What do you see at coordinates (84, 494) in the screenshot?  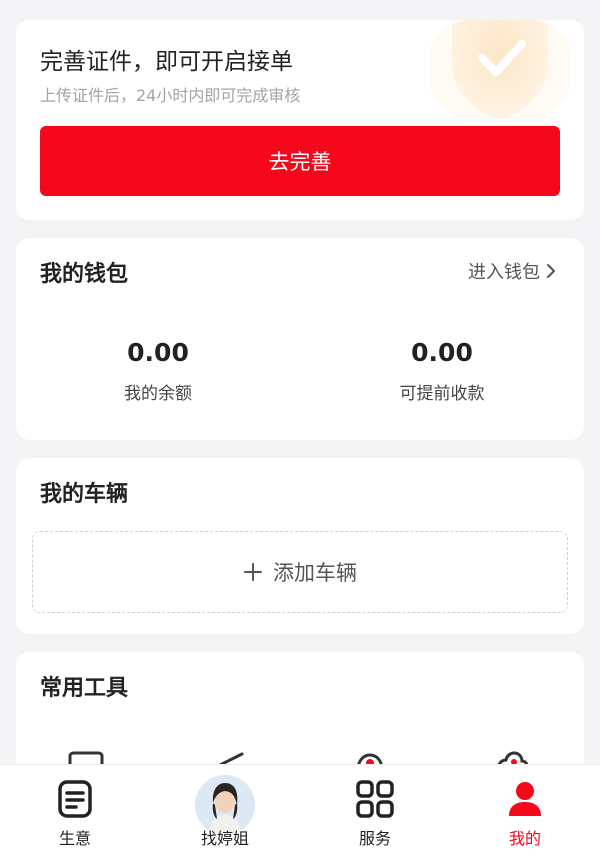 I see `vehicle-title: 我的车辆` at bounding box center [84, 494].